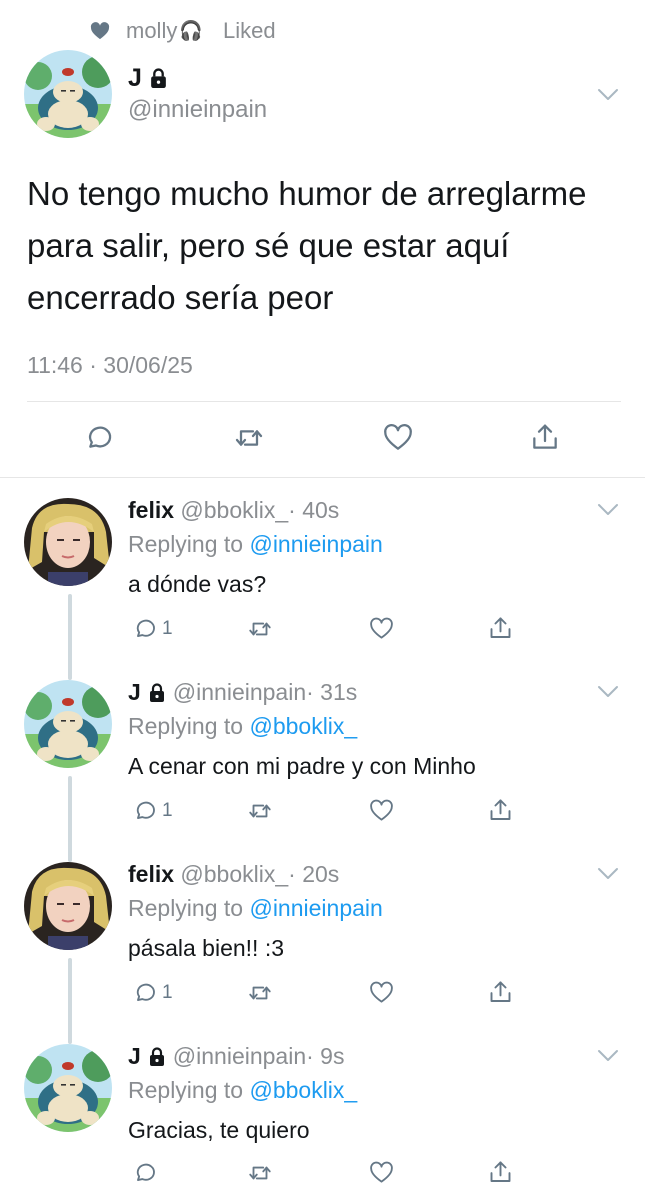 The image size is (645, 1200). What do you see at coordinates (307, 193) in the screenshot?
I see `tweet-text-line: No tengo mucho humor de arreglarme` at bounding box center [307, 193].